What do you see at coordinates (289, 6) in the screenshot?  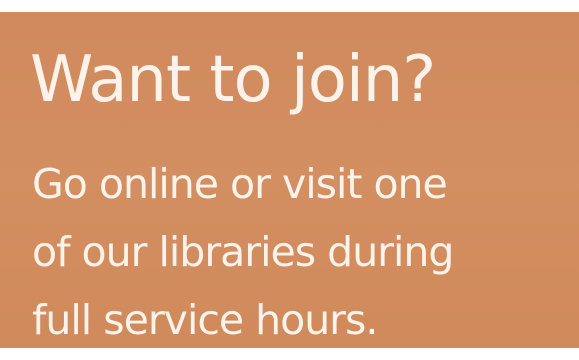 I see `top-border` at bounding box center [289, 6].